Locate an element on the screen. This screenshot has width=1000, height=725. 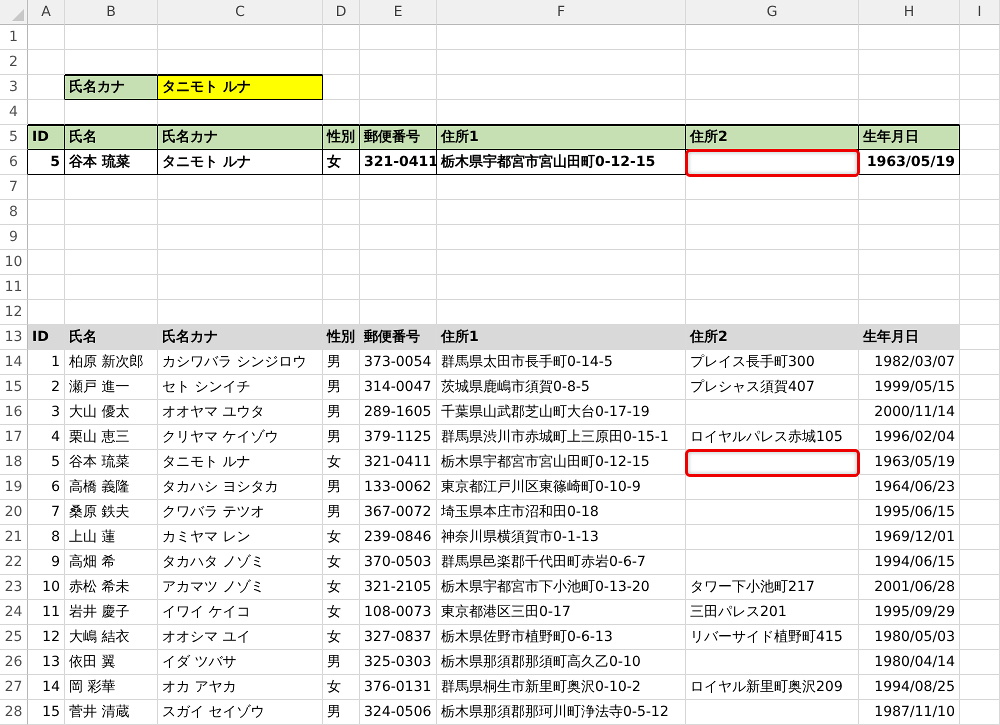
column-header: C is located at coordinates (240, 12).